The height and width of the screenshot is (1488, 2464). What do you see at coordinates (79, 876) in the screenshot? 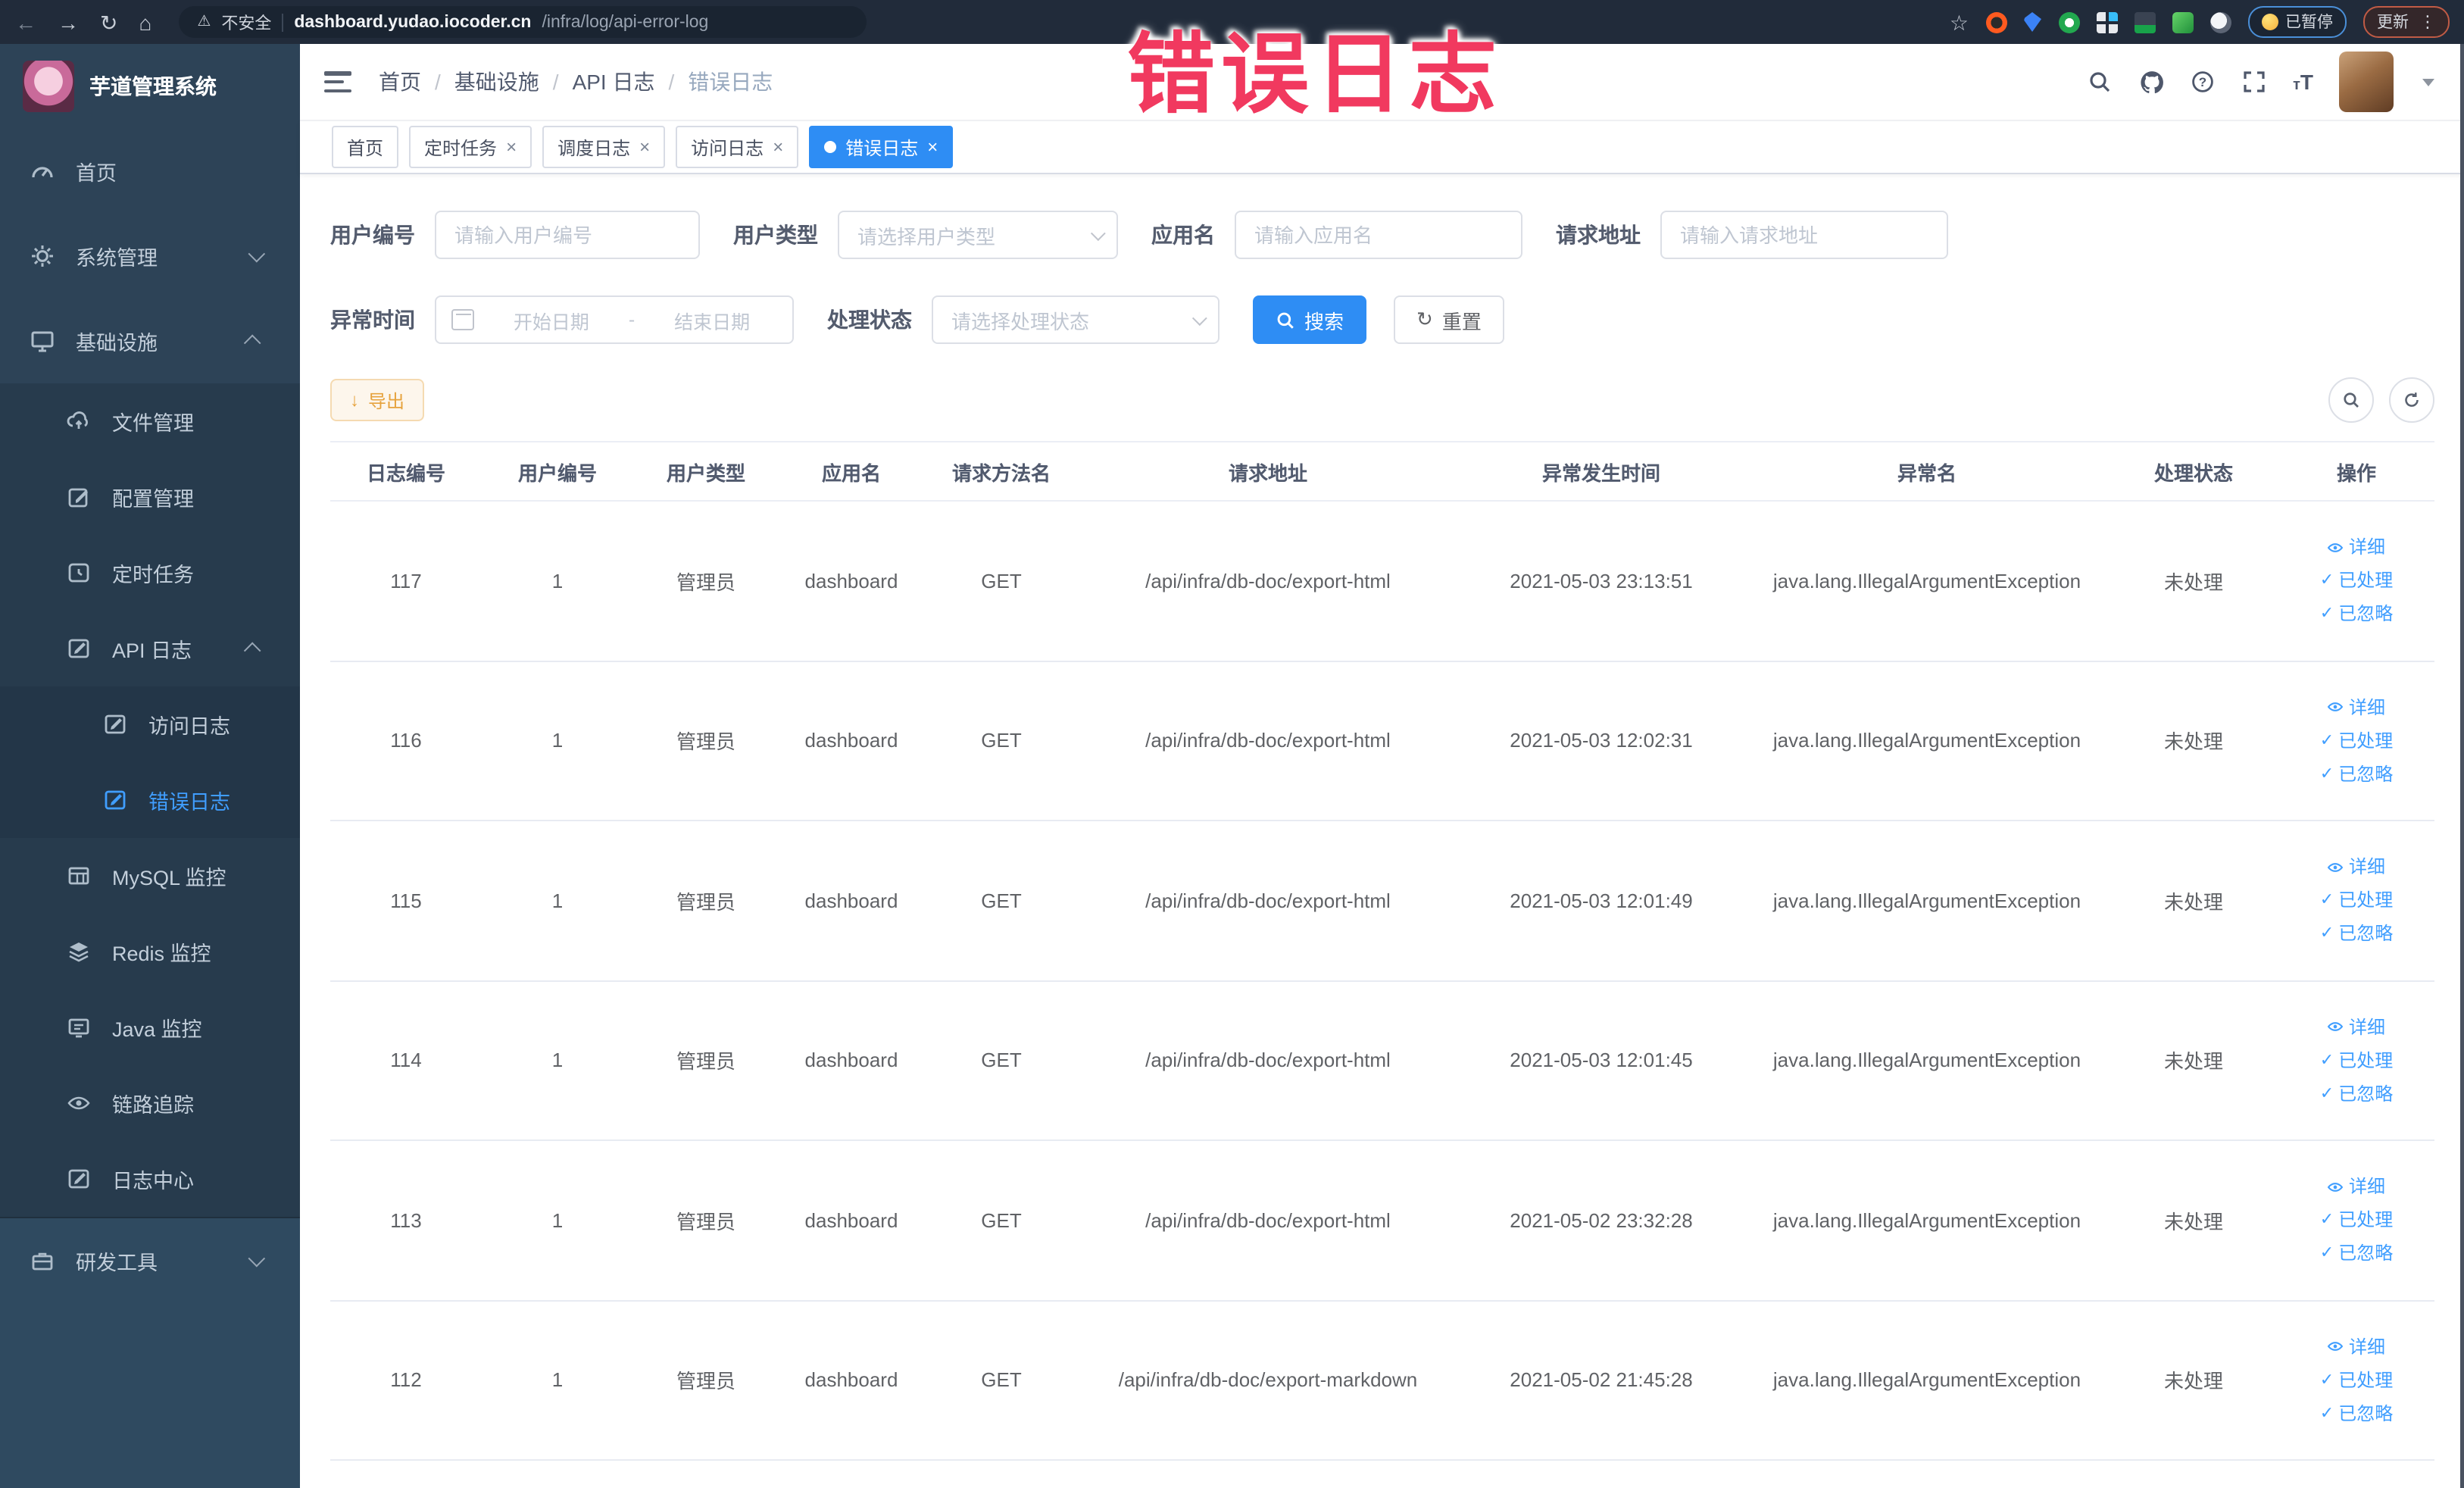
I see `table-icon` at bounding box center [79, 876].